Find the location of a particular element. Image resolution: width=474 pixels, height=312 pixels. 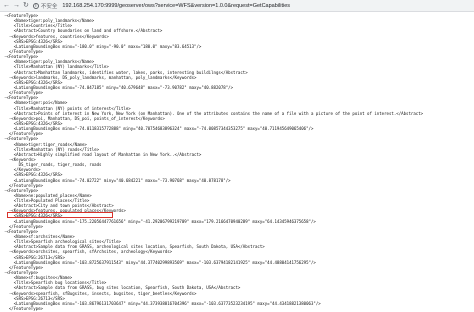

nav-buttons: ← → ↻ is located at coordinates (16, 5).